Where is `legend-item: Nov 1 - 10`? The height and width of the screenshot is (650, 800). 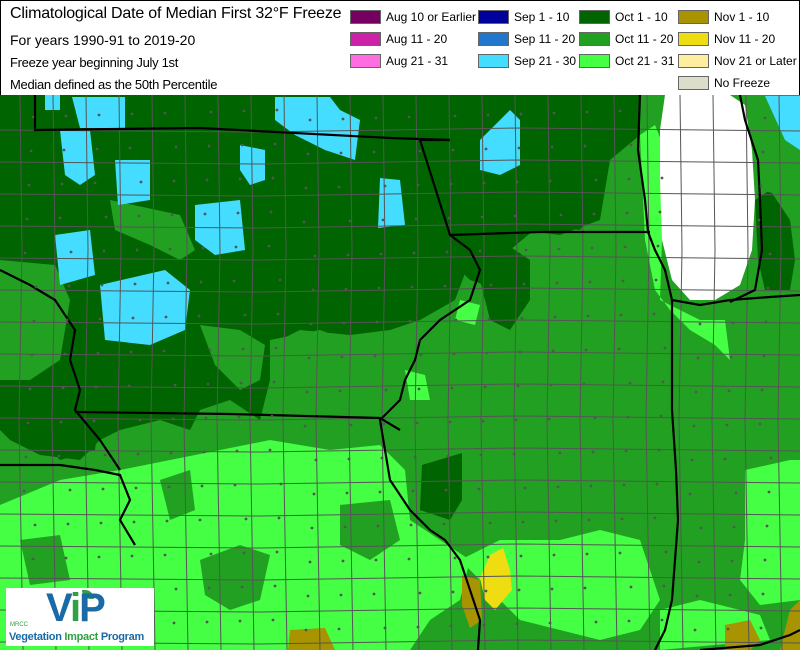
legend-item: Nov 1 - 10 is located at coordinates (723, 16).